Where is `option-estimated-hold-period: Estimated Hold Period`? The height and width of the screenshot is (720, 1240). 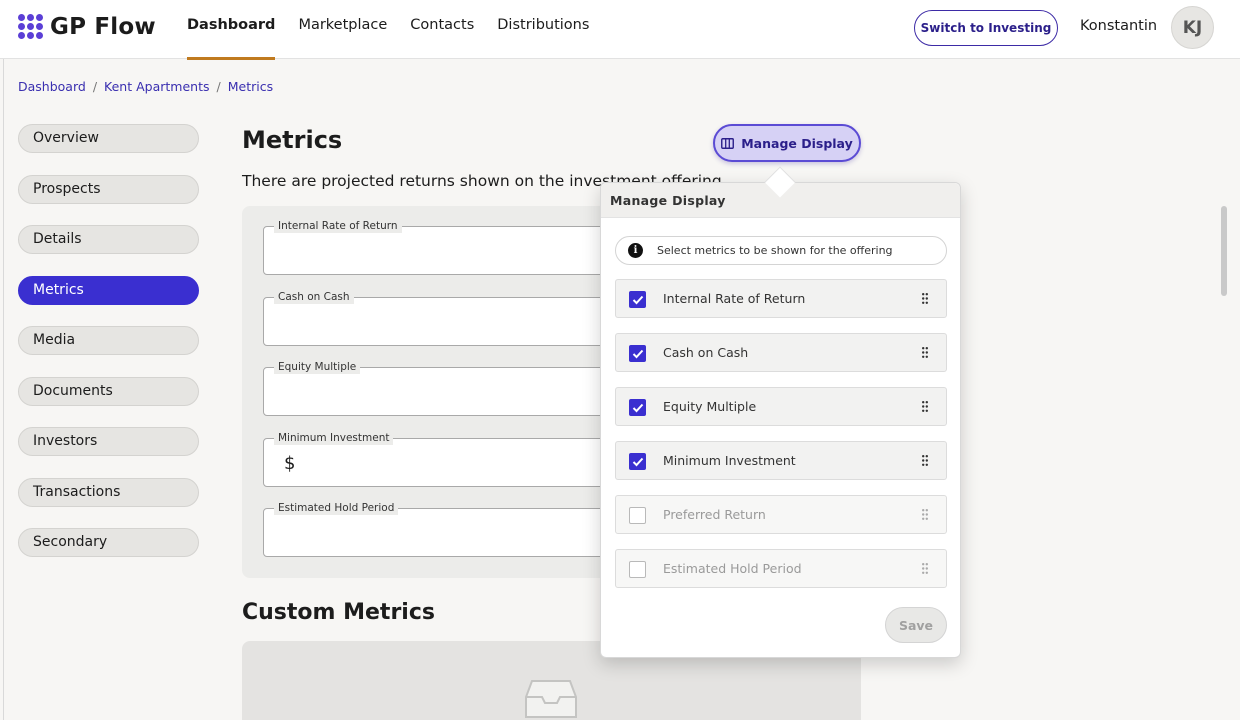 option-estimated-hold-period: Estimated Hold Period is located at coordinates (781, 568).